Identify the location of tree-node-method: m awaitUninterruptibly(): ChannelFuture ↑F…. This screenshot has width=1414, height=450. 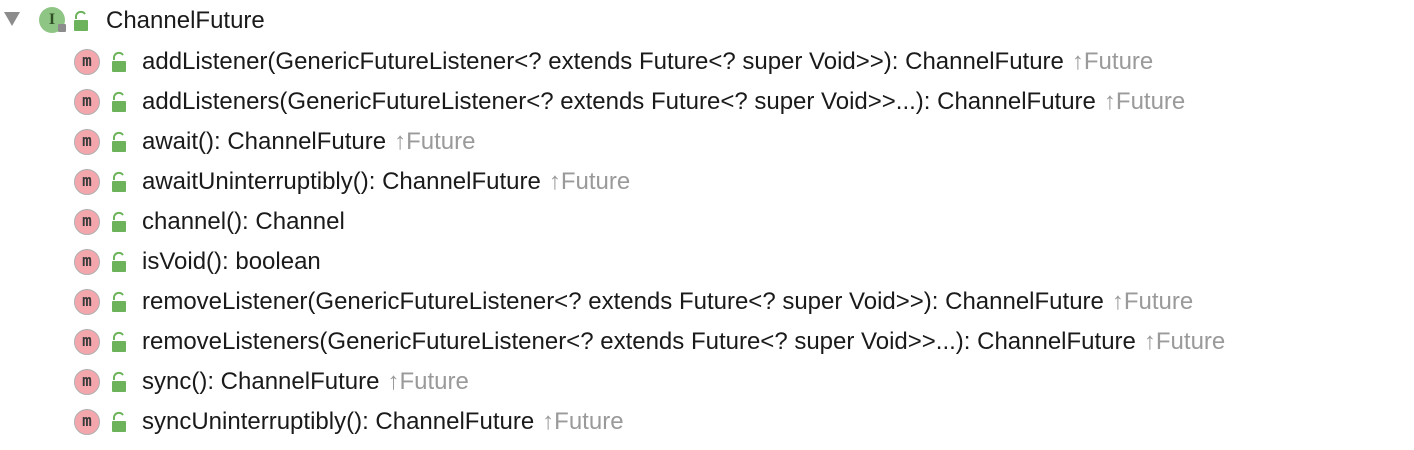
(707, 182).